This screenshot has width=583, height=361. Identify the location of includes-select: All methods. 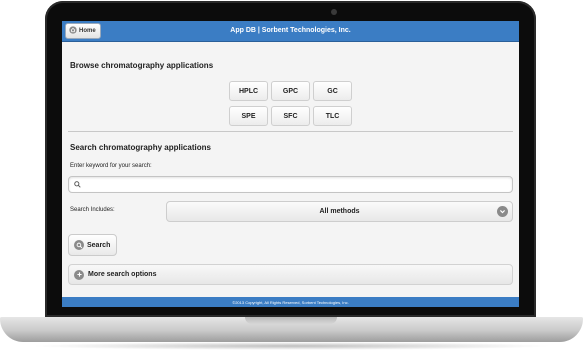
(339, 211).